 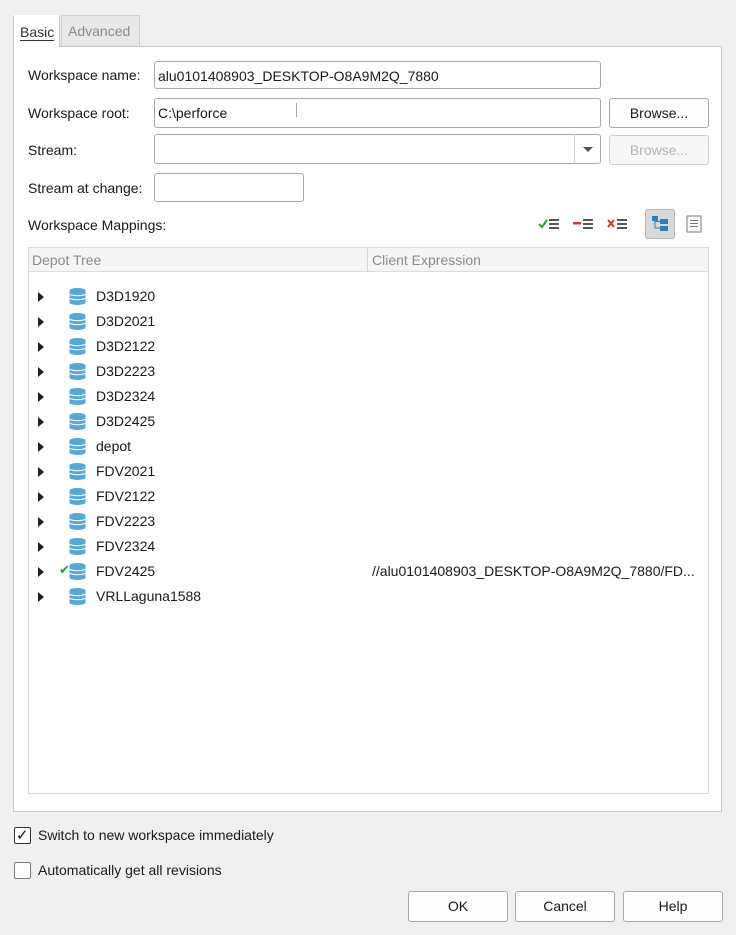 What do you see at coordinates (66, 260) in the screenshot?
I see `column-depot-tree: Depot Tree` at bounding box center [66, 260].